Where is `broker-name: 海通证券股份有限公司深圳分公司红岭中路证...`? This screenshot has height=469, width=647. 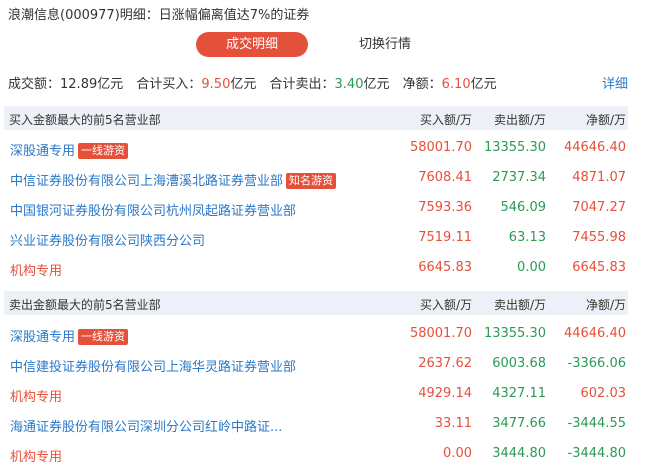
broker-name: 海通证券股份有限公司深圳分公司红岭中路证... is located at coordinates (146, 425).